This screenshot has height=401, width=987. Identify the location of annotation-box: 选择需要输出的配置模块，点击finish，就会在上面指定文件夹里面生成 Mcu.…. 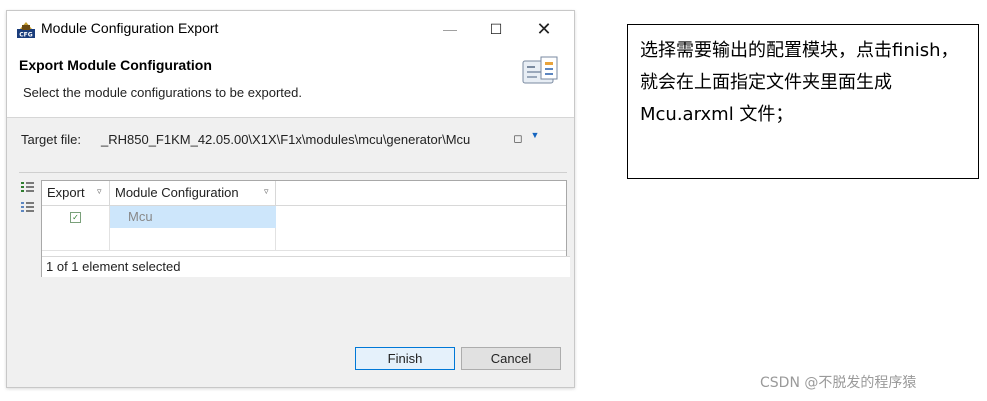
(803, 101).